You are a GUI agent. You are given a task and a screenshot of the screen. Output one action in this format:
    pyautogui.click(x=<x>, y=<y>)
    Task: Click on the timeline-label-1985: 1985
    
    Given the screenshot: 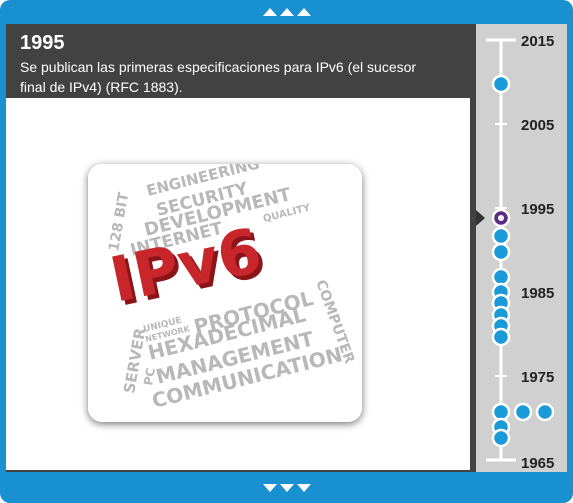 What is the action you would take?
    pyautogui.click(x=537, y=293)
    